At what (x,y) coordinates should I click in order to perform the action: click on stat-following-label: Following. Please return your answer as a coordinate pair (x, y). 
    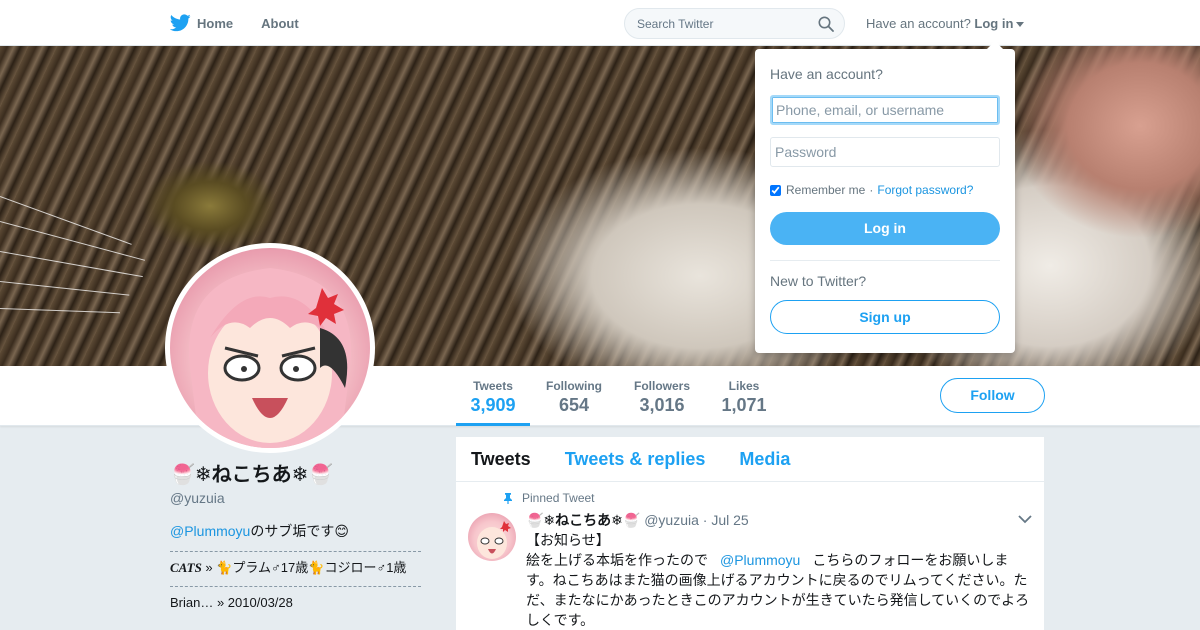
    Looking at the image, I should click on (574, 386).